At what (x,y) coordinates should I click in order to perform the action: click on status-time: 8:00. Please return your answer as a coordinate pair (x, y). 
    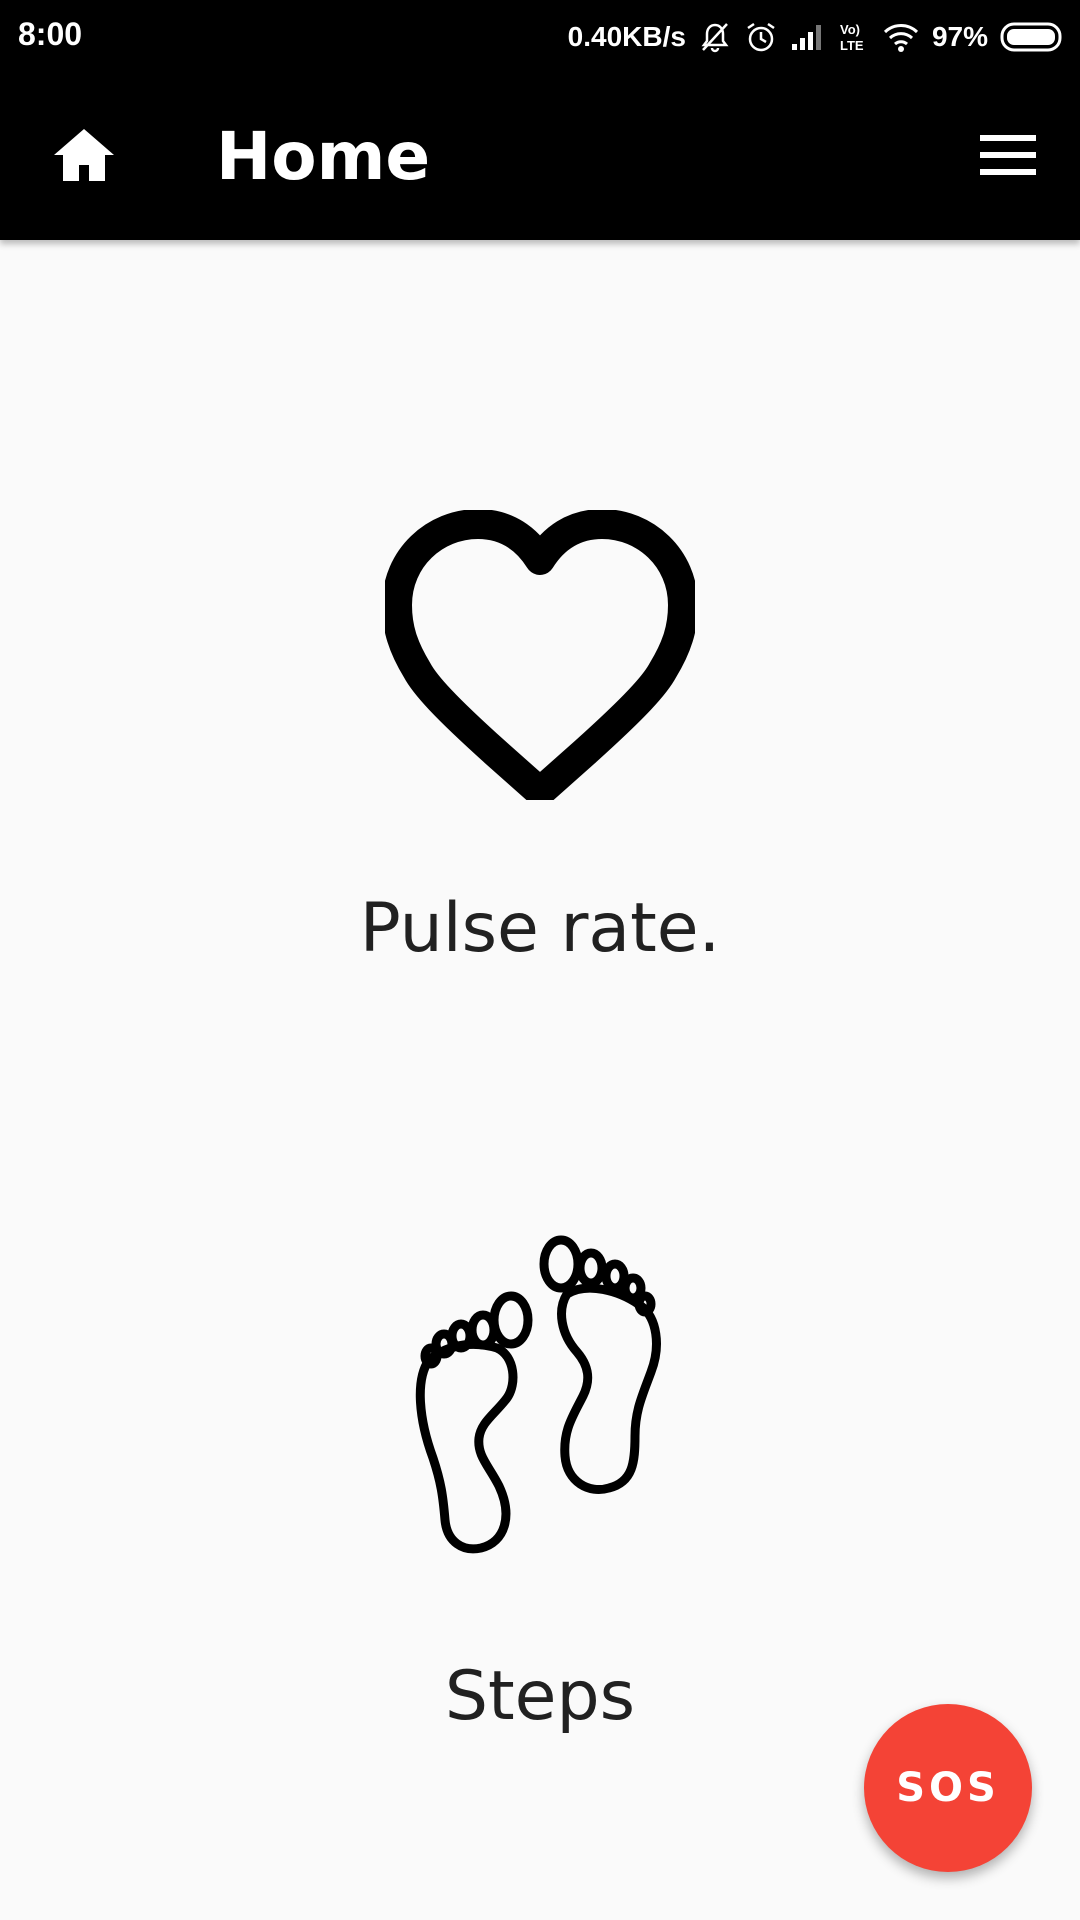
    Looking at the image, I should click on (50, 34).